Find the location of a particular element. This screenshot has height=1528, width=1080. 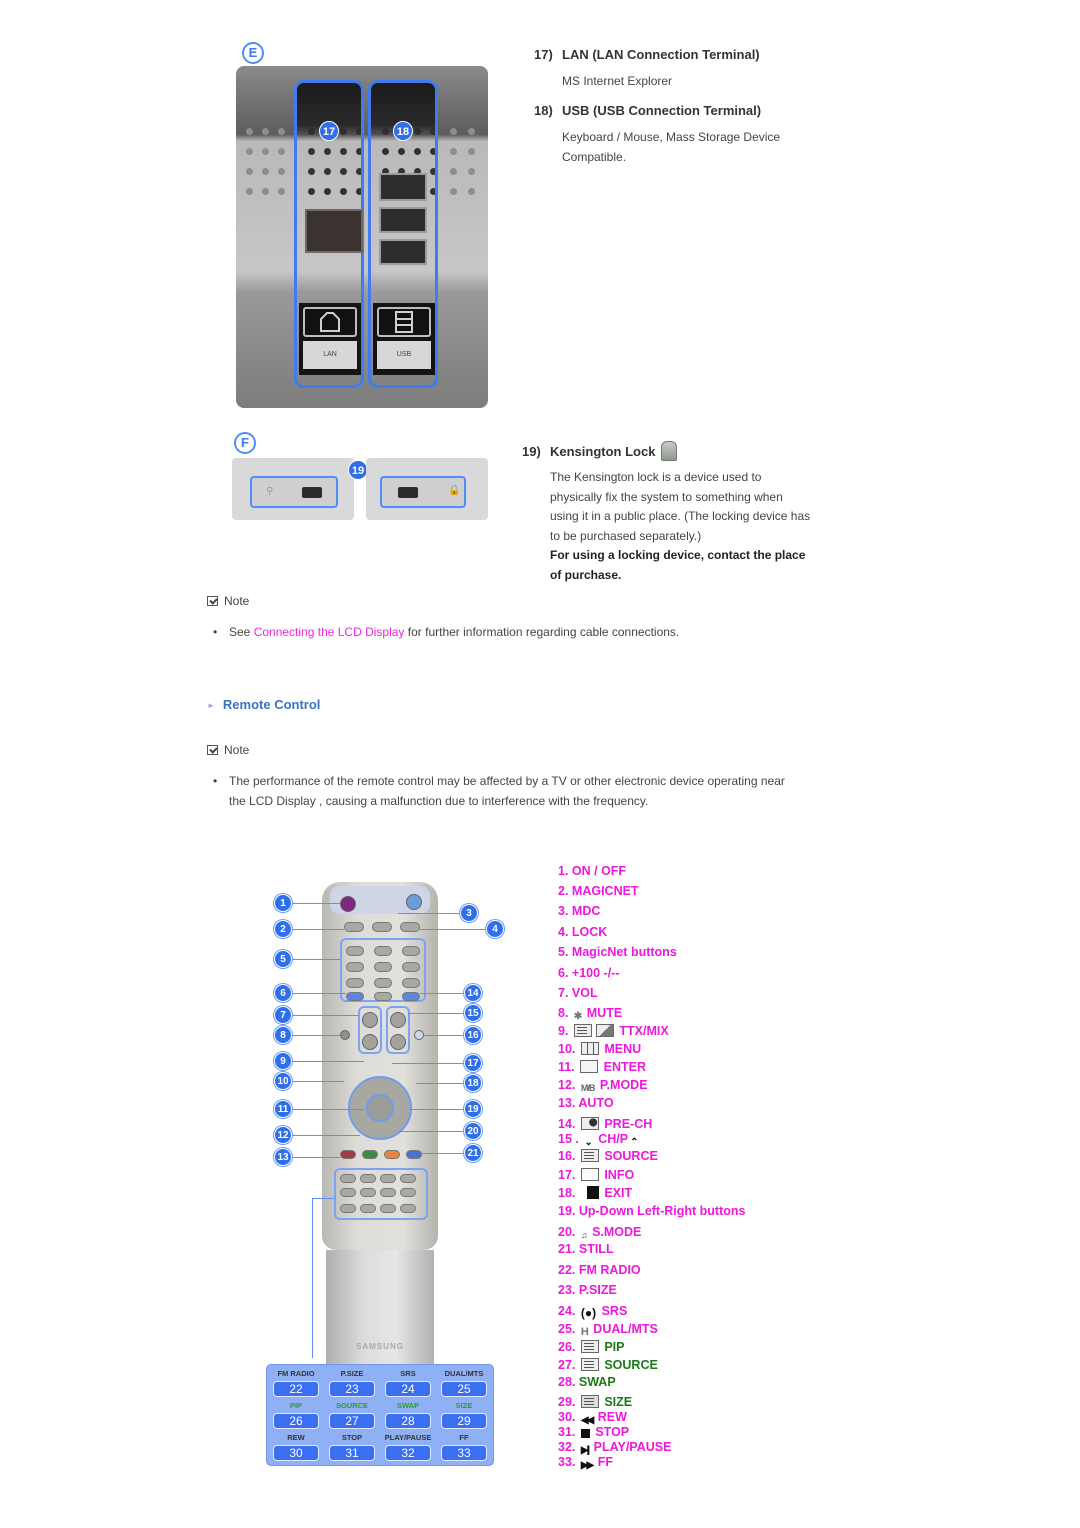

remote-list-label: DUAL/MTS is located at coordinates (623, 1329).